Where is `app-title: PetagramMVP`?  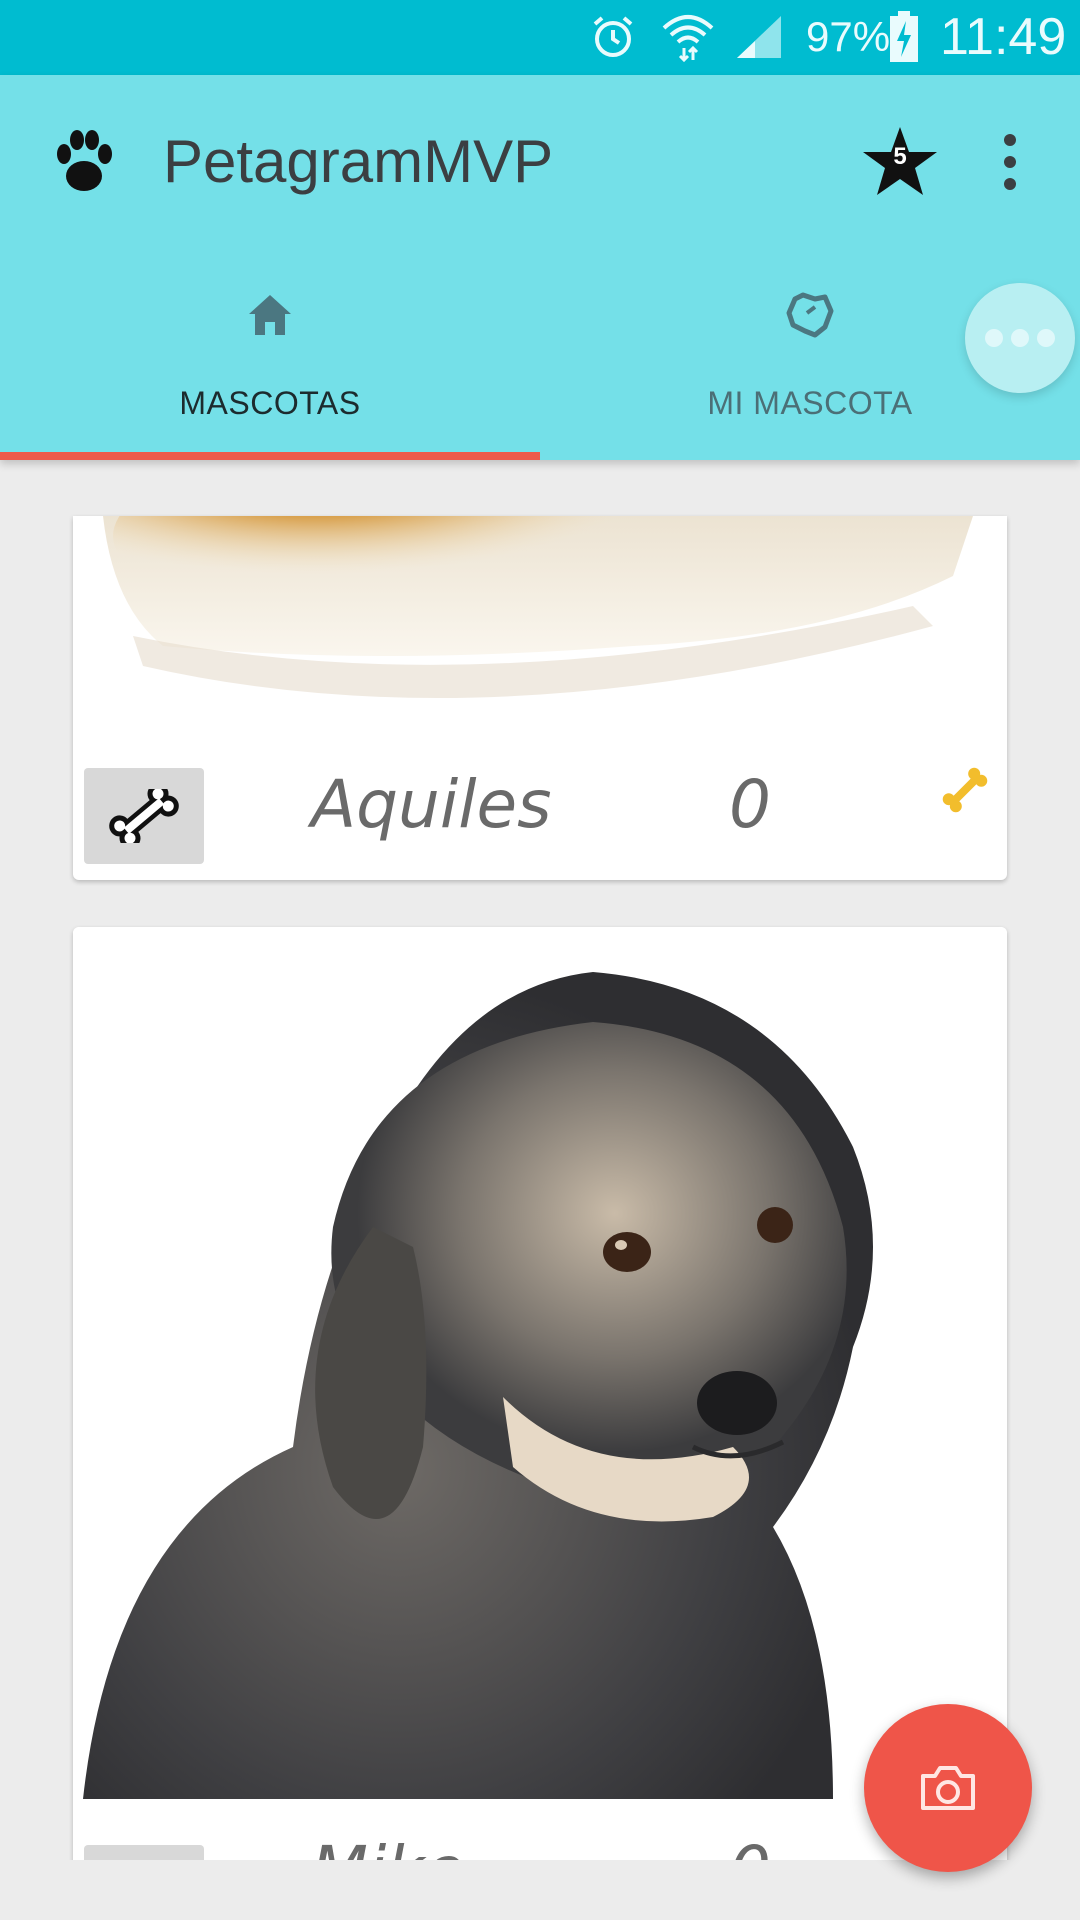
app-title: PetagramMVP is located at coordinates (358, 161).